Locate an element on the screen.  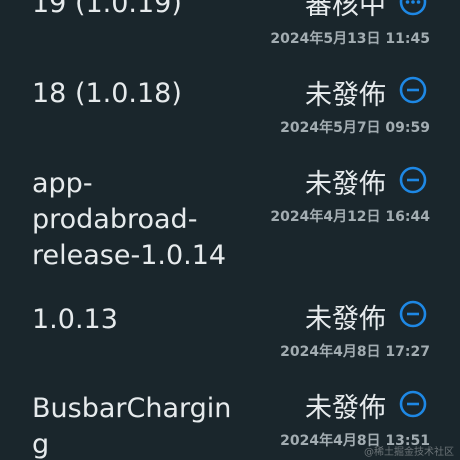
version-name: app- prodabroad- release-1.0.14 is located at coordinates (129, 220).